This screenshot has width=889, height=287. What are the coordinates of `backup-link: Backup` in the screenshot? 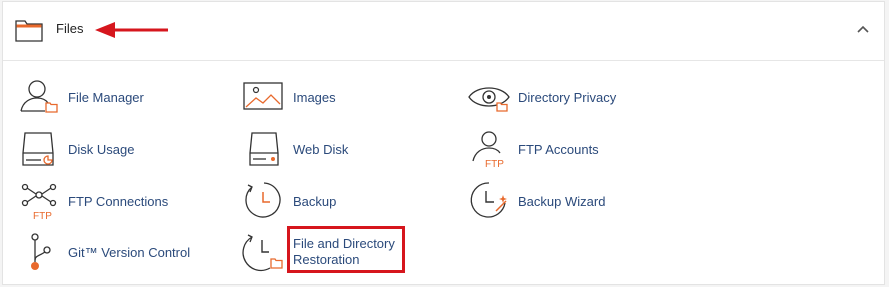 It's located at (342, 201).